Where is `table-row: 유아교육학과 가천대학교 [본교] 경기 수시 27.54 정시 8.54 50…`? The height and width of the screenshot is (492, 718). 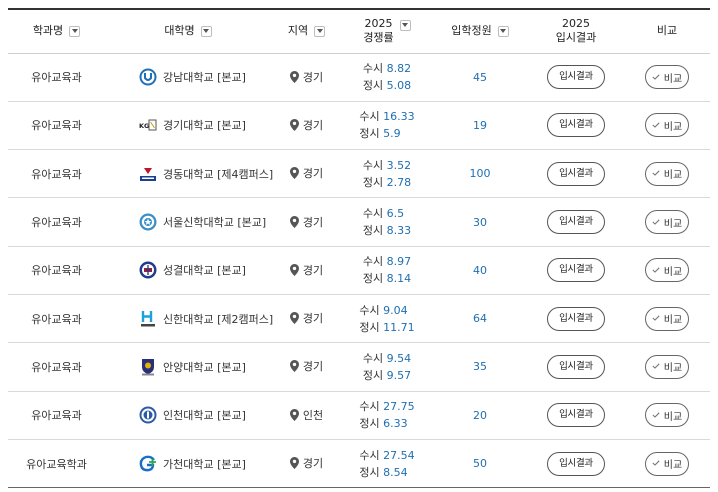 table-row: 유아교육학과 가천대학교 [본교] 경기 수시 27.54 정시 8.54 50… is located at coordinates (359, 463).